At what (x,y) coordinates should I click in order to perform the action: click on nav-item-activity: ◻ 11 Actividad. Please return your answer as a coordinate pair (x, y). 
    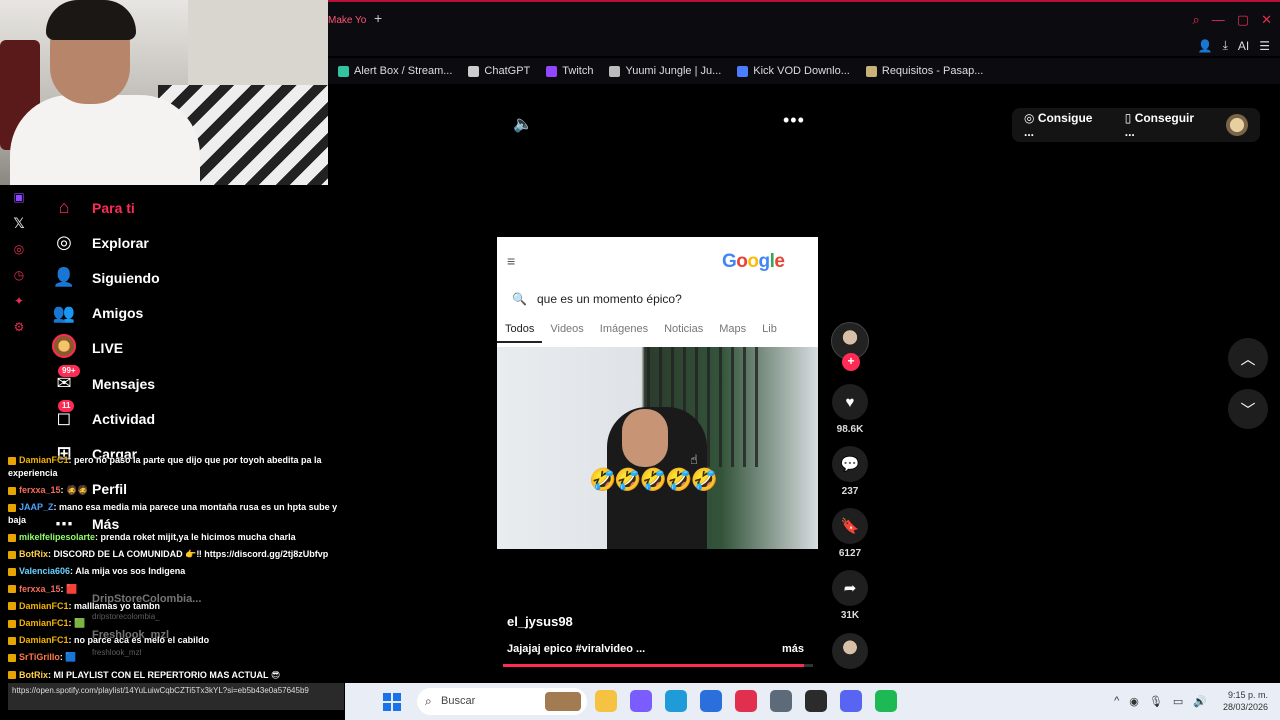
    Looking at the image, I should click on (185, 418).